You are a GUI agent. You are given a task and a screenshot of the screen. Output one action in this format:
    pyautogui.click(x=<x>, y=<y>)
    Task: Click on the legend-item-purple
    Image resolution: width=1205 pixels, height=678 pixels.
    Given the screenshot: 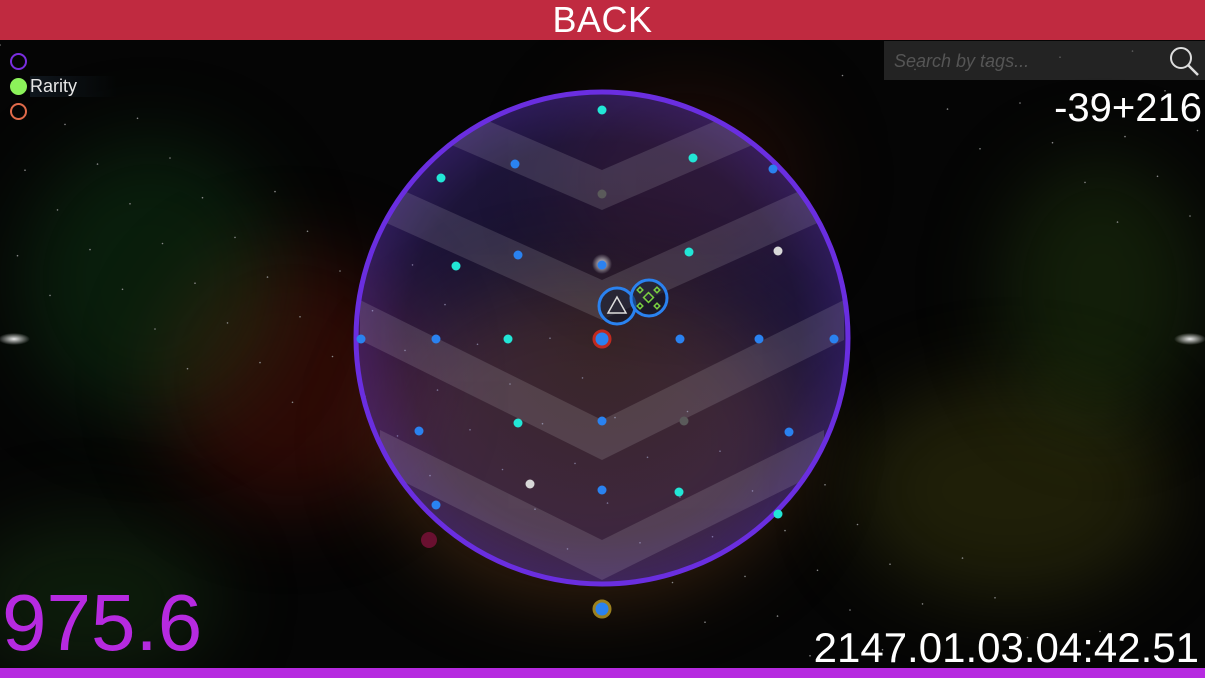 What is the action you would take?
    pyautogui.click(x=63, y=61)
    